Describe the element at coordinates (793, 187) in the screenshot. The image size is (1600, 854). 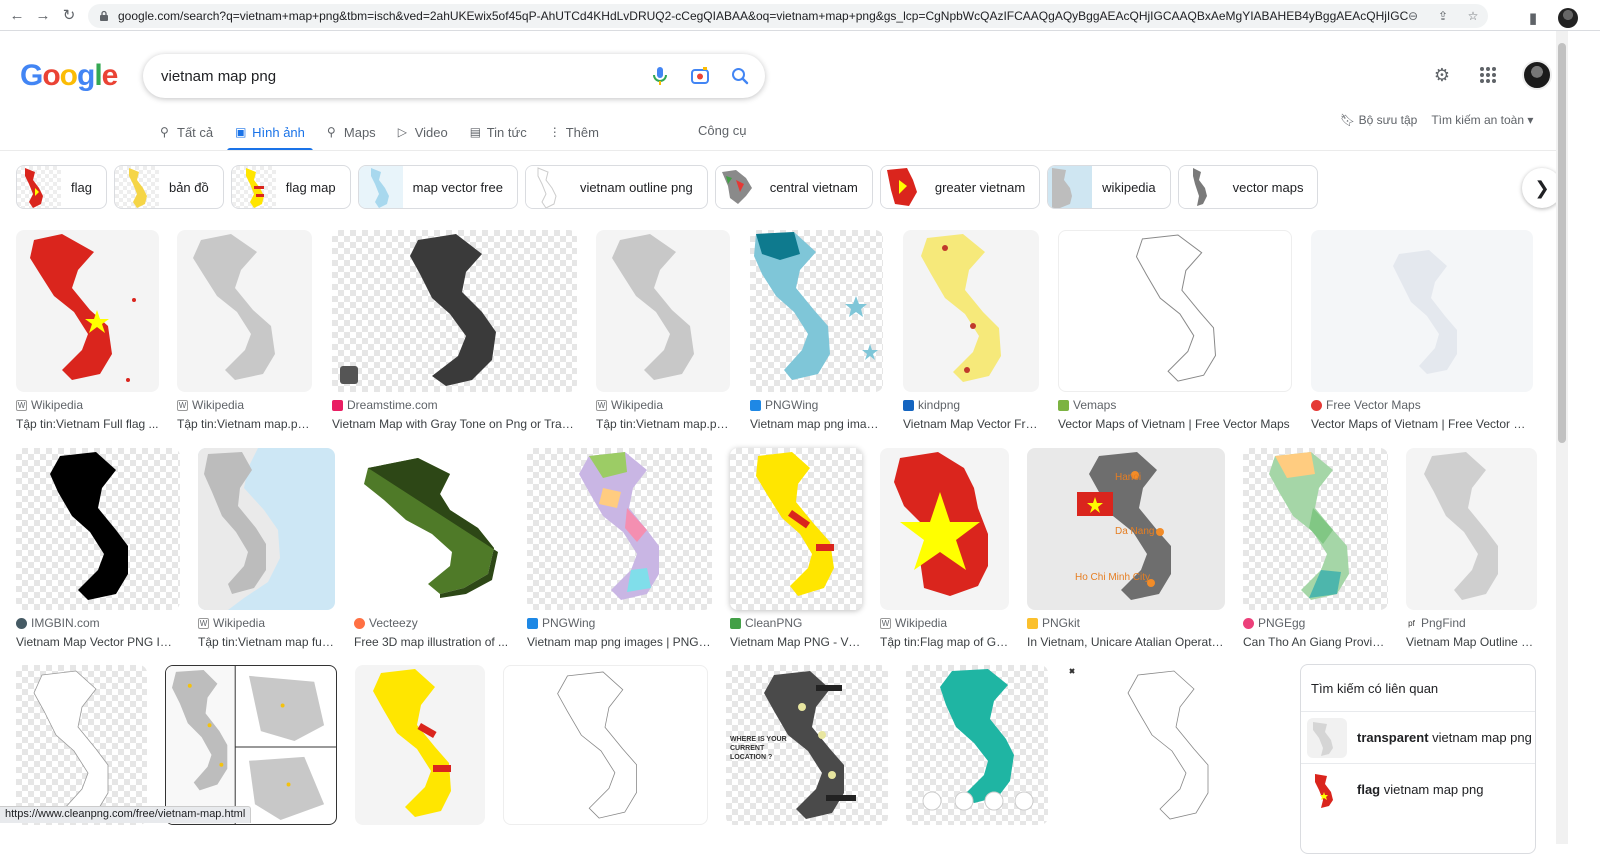
I see `chip-central-vietnam: central vietnam` at that location.